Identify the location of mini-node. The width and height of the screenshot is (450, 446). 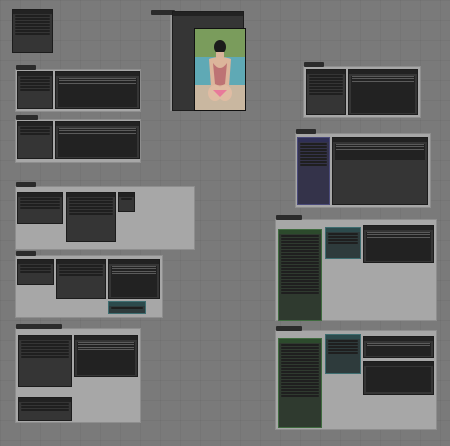
(127, 307).